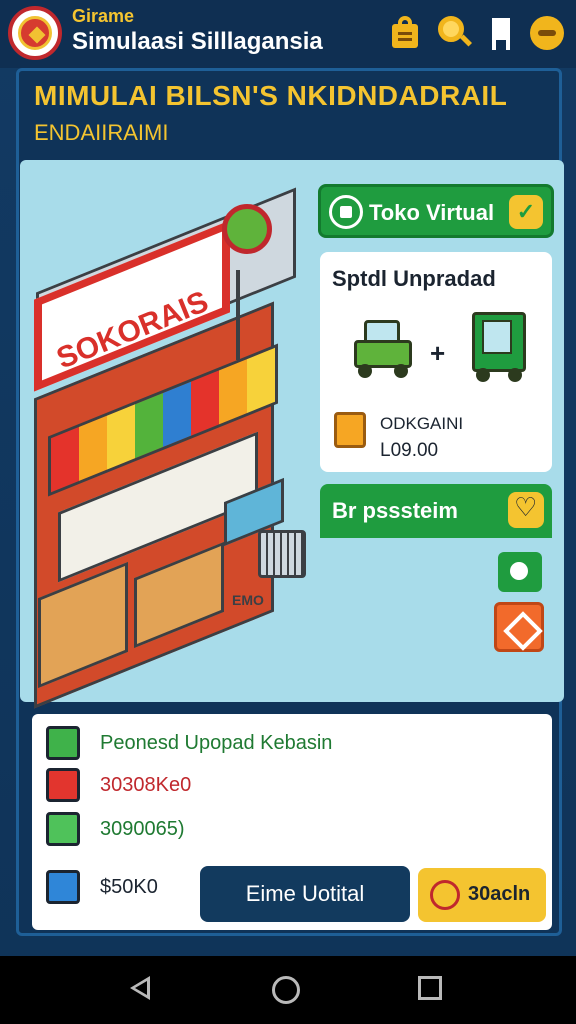 The width and height of the screenshot is (576, 1024). I want to click on bp-card-title: Br psssteim, so click(395, 510).